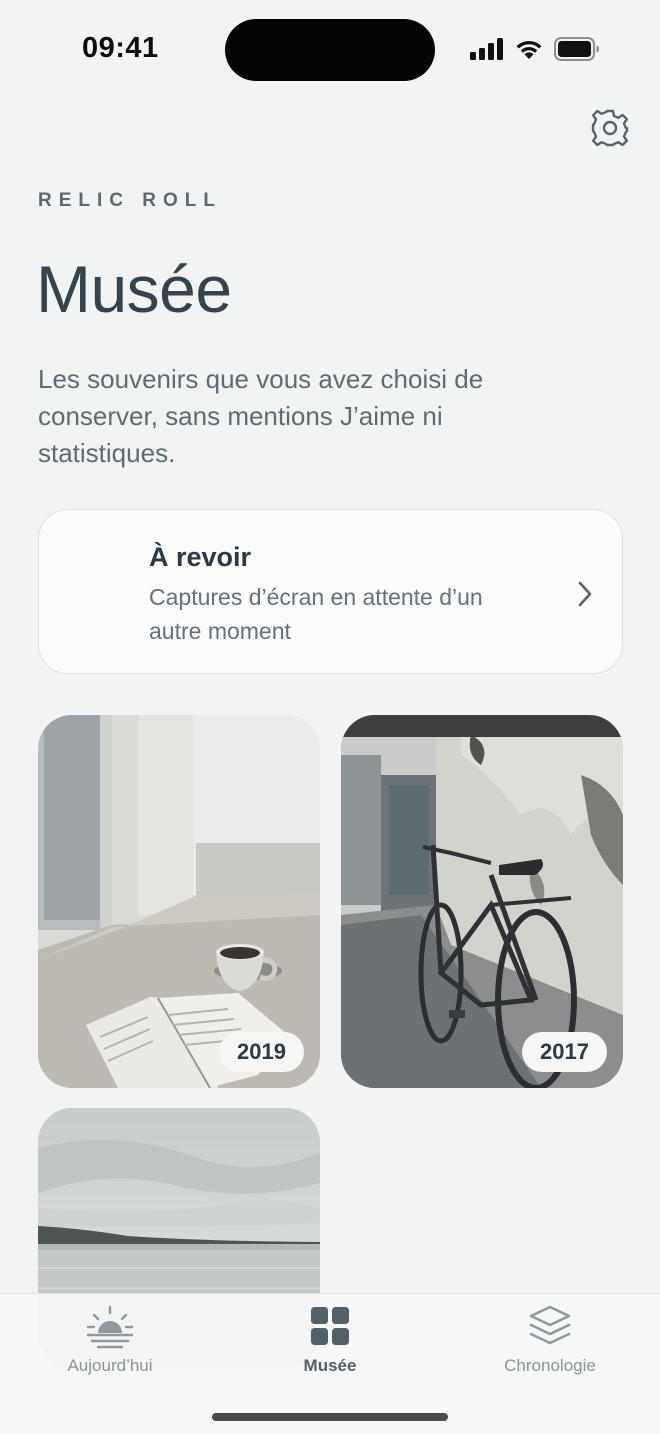  What do you see at coordinates (529, 49) in the screenshot?
I see `wifi-icon` at bounding box center [529, 49].